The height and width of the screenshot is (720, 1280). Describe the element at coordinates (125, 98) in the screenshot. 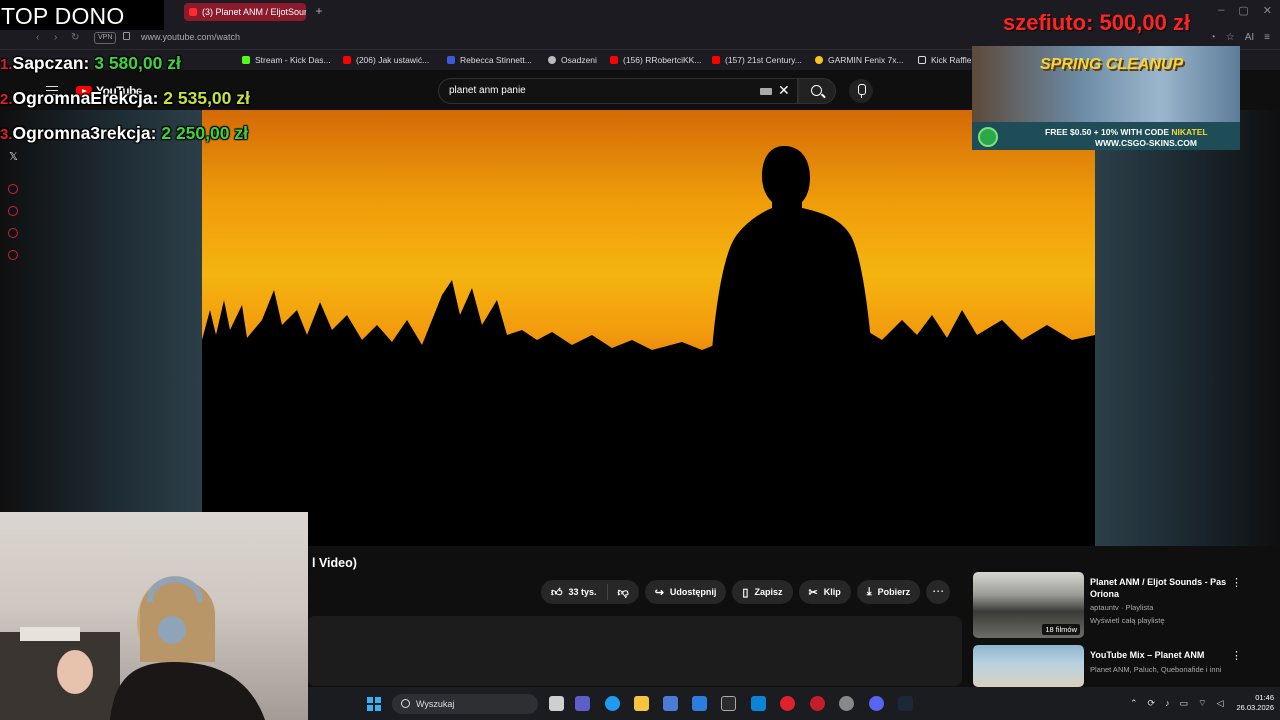

I see `donor-entry: 2.OgromnaErekcja: 2 535,00 zł` at that location.